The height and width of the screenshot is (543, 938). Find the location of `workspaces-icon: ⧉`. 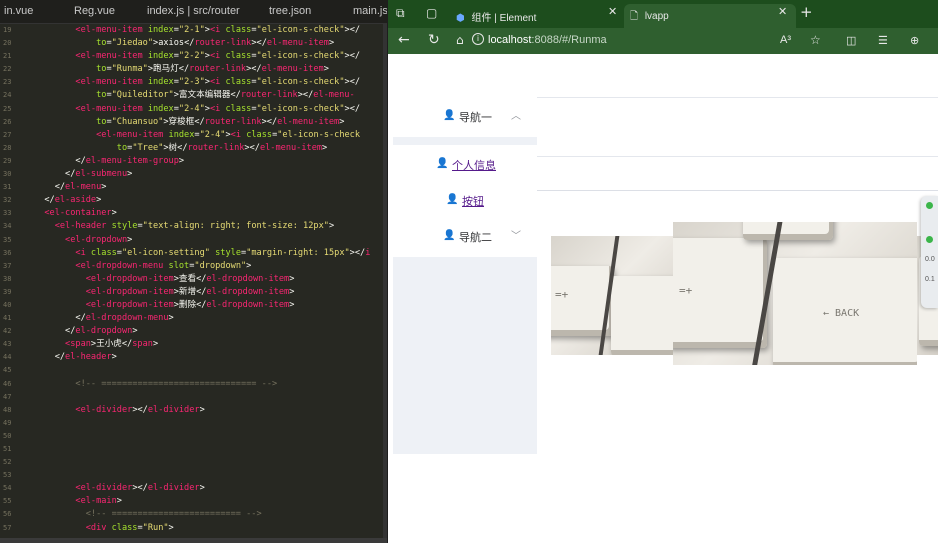

workspaces-icon: ⧉ is located at coordinates (400, 13).